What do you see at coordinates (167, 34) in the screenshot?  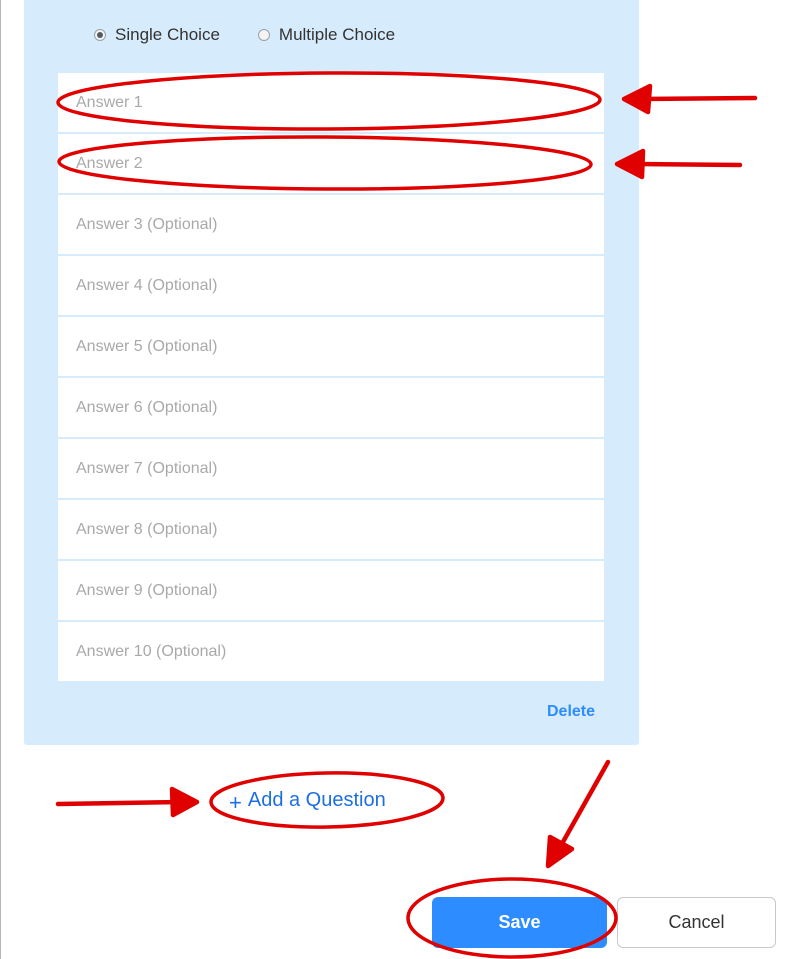 I see `single-choice-label: Single Choice` at bounding box center [167, 34].